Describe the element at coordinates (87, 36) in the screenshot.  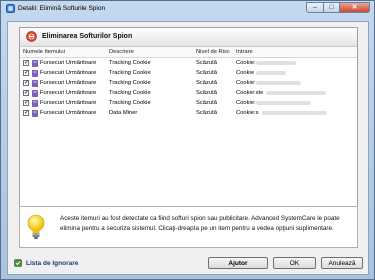
I see `panel-title: Eliminarea Softurilor Spion` at that location.